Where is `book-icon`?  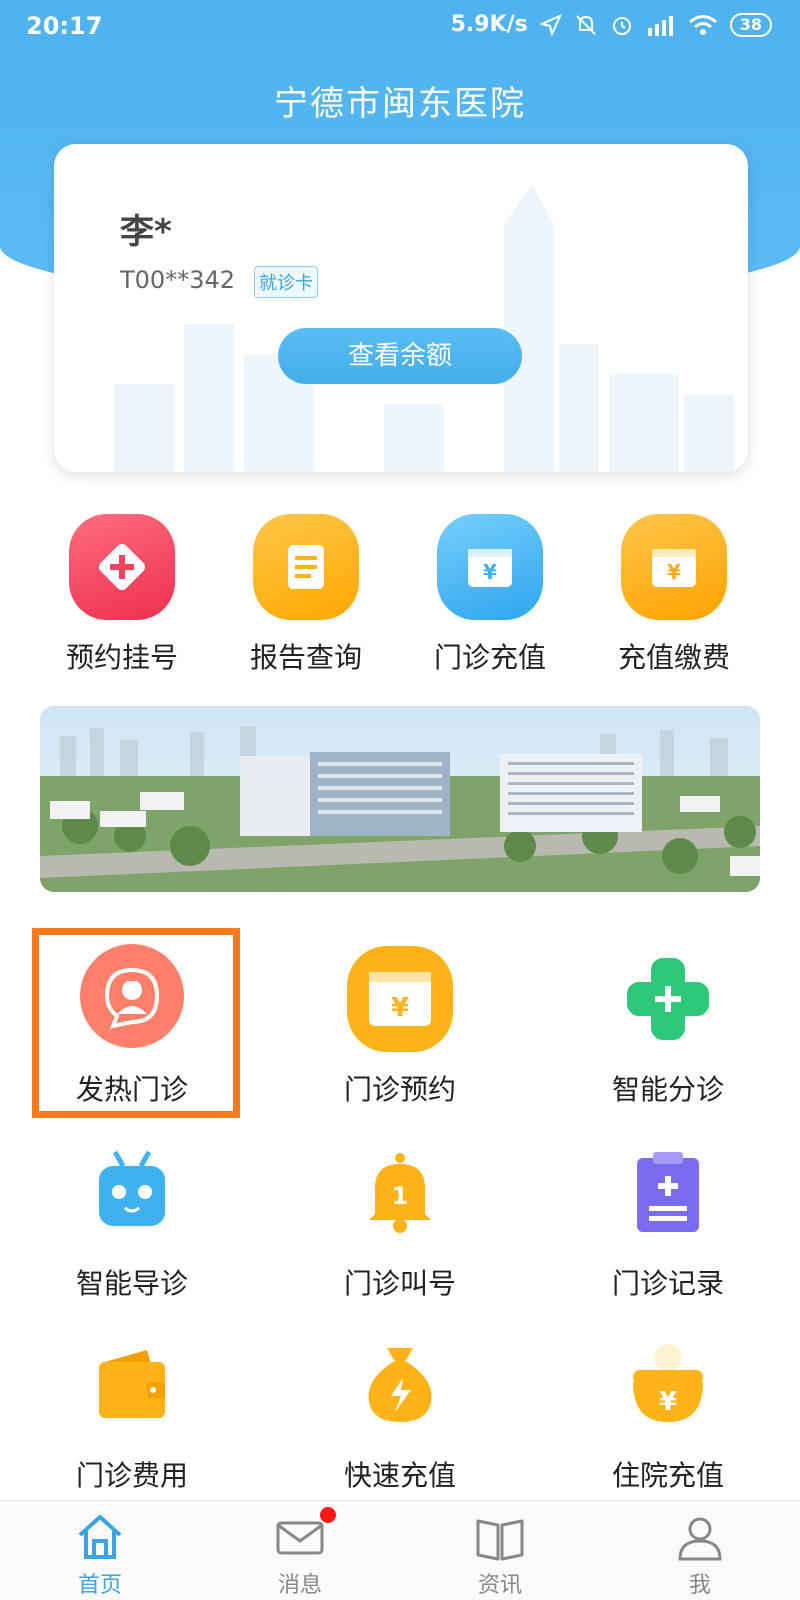
book-icon is located at coordinates (500, 1537).